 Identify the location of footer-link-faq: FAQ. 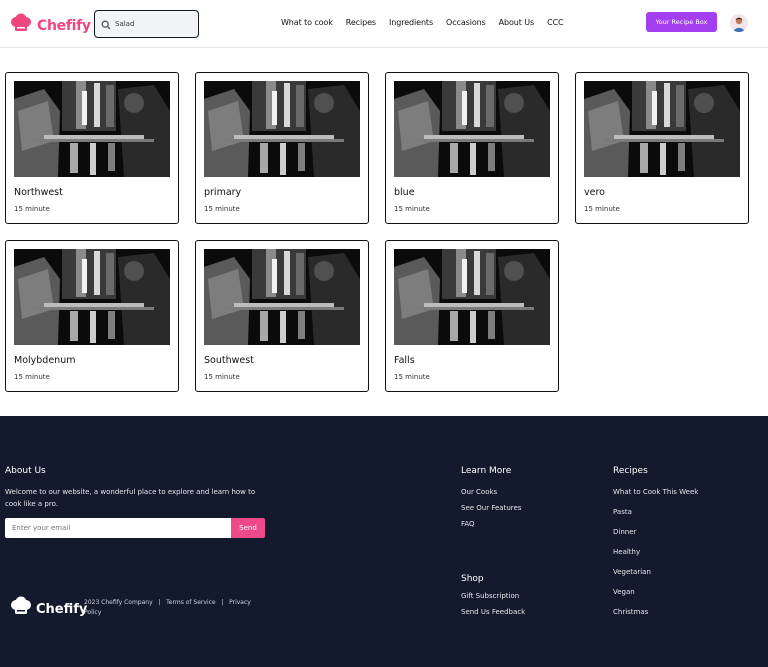
(468, 524).